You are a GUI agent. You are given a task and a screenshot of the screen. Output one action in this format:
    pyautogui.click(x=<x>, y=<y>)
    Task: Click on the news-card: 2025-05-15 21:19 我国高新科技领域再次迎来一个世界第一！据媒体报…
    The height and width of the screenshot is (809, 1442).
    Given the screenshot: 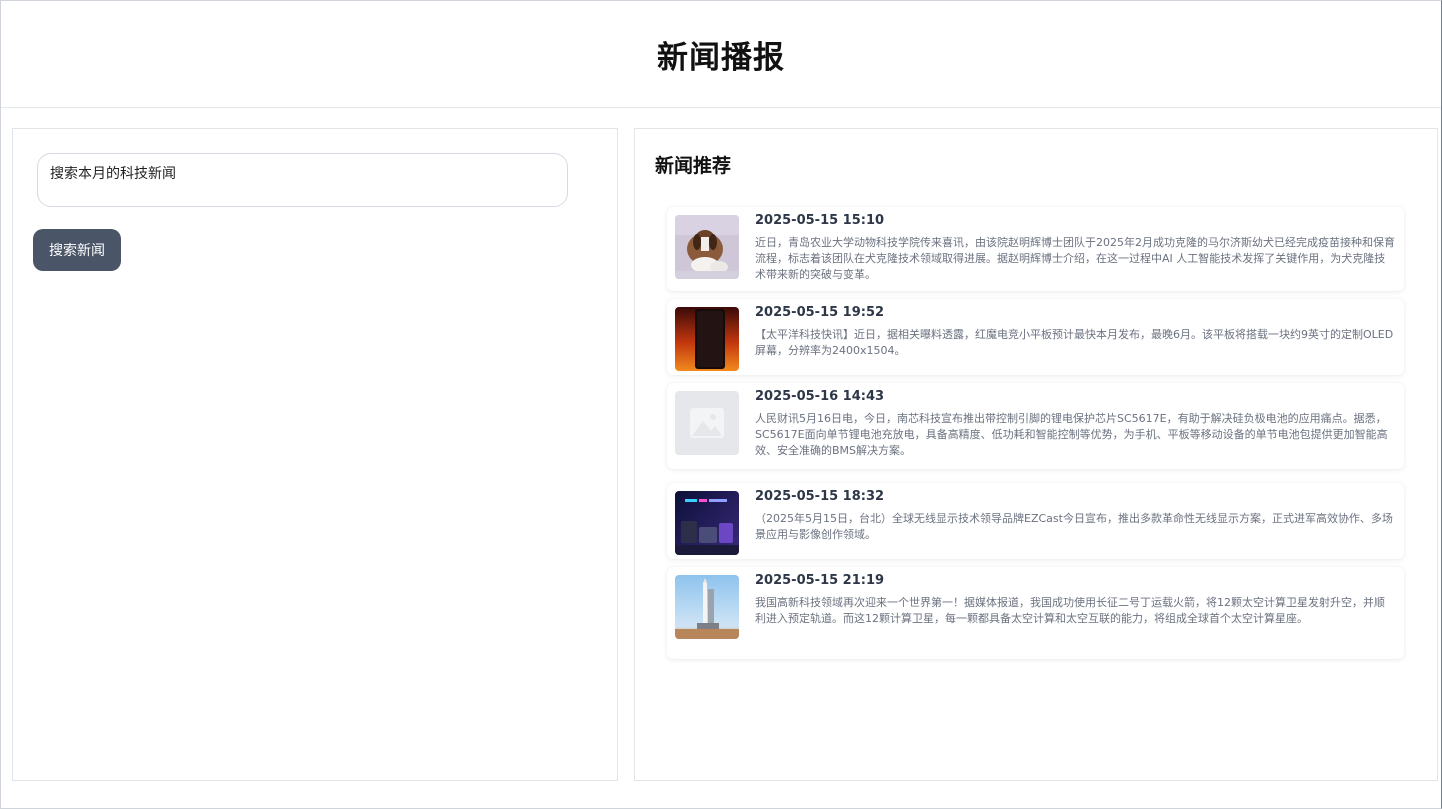 What is the action you would take?
    pyautogui.click(x=1035, y=613)
    